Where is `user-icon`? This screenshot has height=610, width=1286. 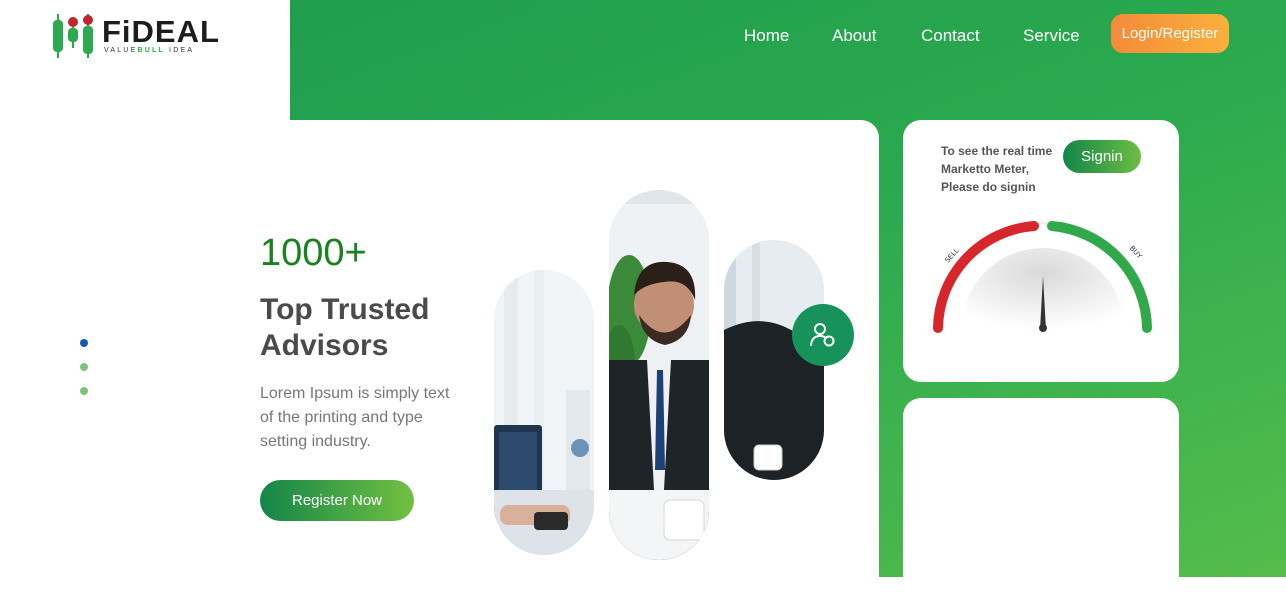 user-icon is located at coordinates (822, 335).